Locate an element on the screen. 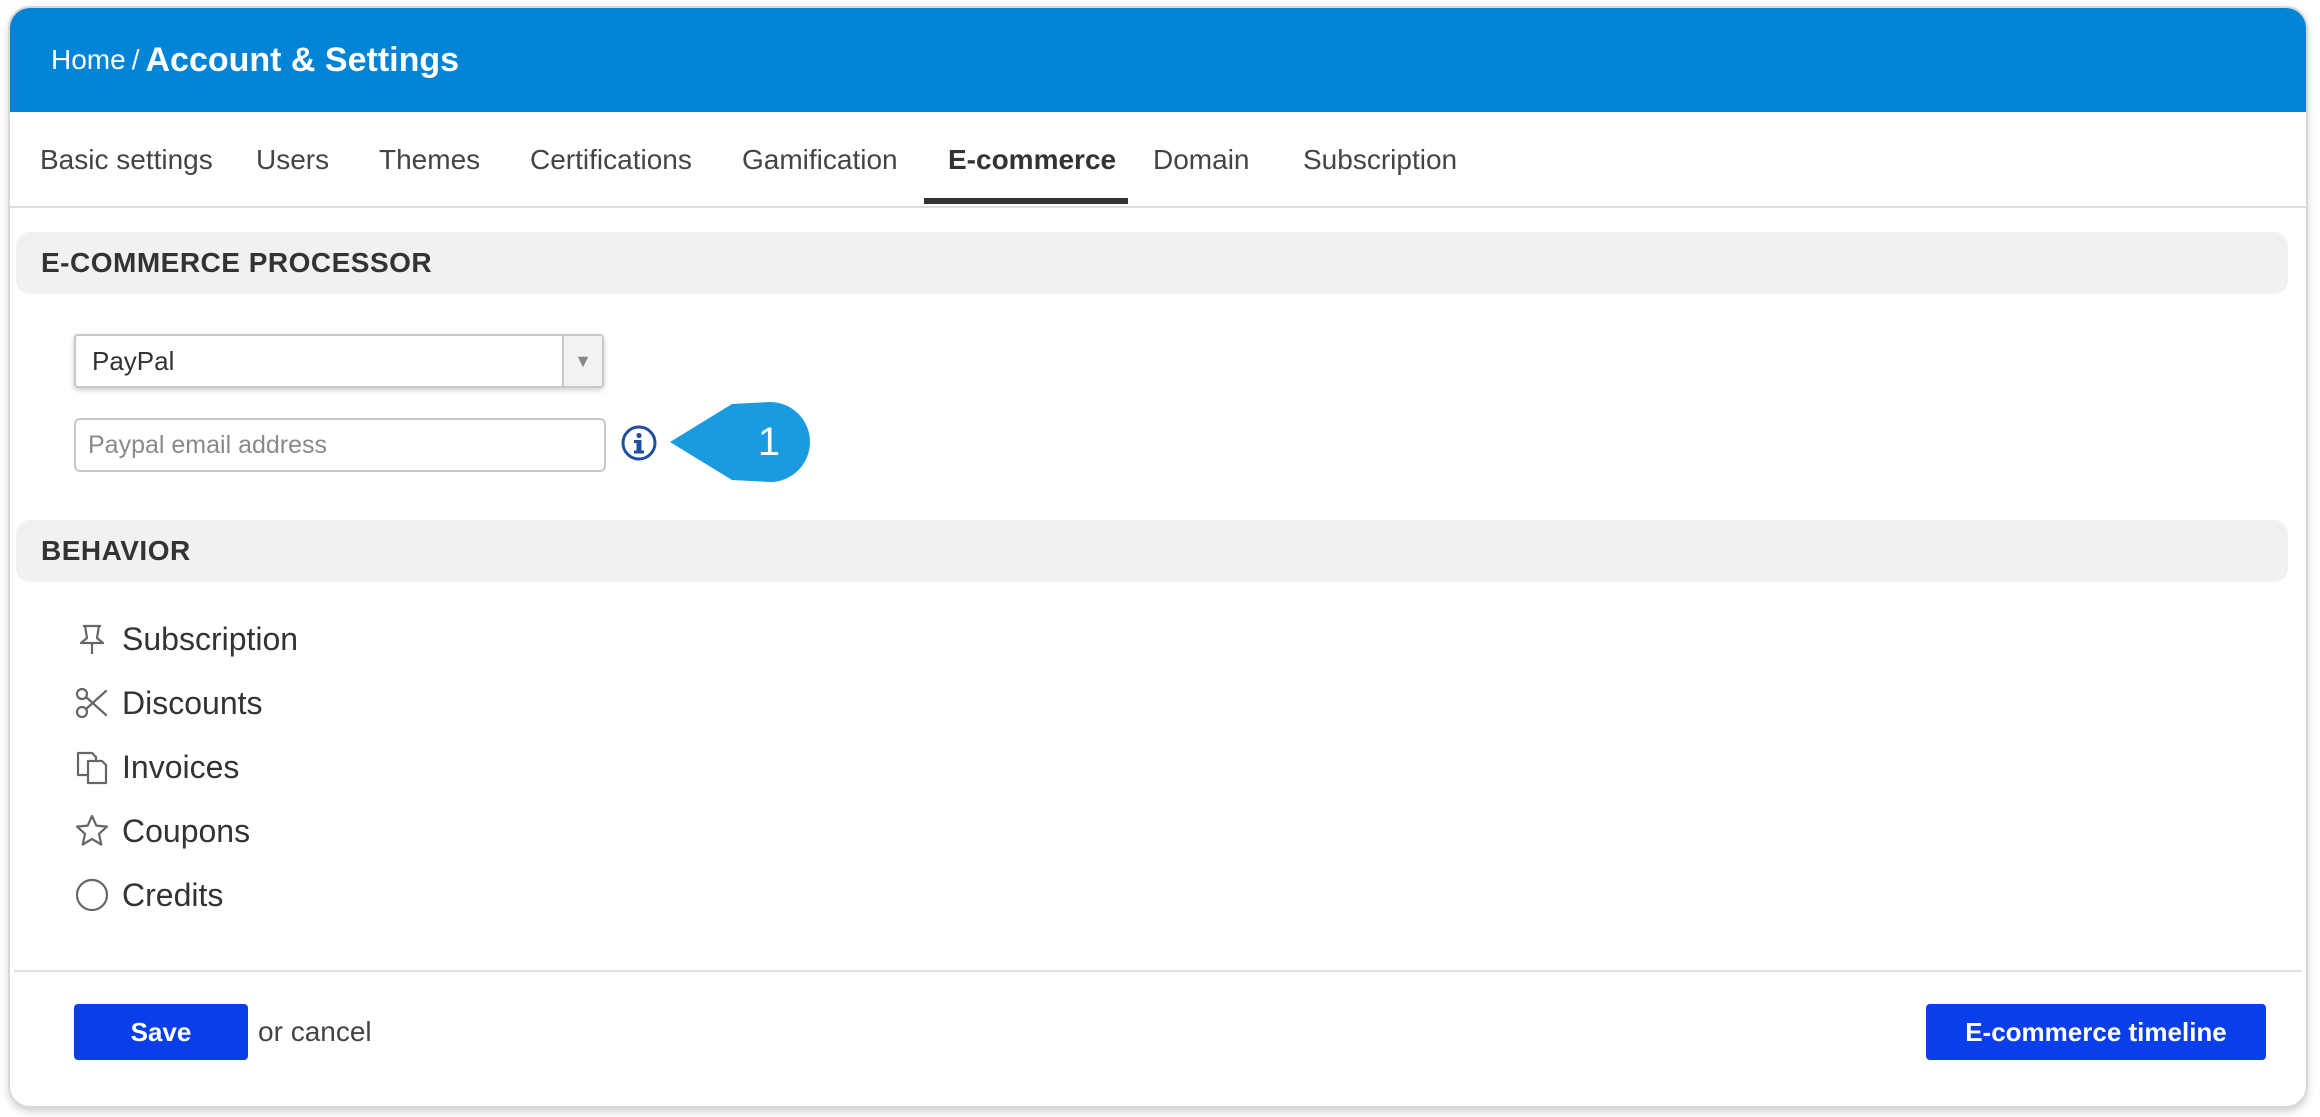  behavior-item-subscription: Subscription is located at coordinates (186, 639).